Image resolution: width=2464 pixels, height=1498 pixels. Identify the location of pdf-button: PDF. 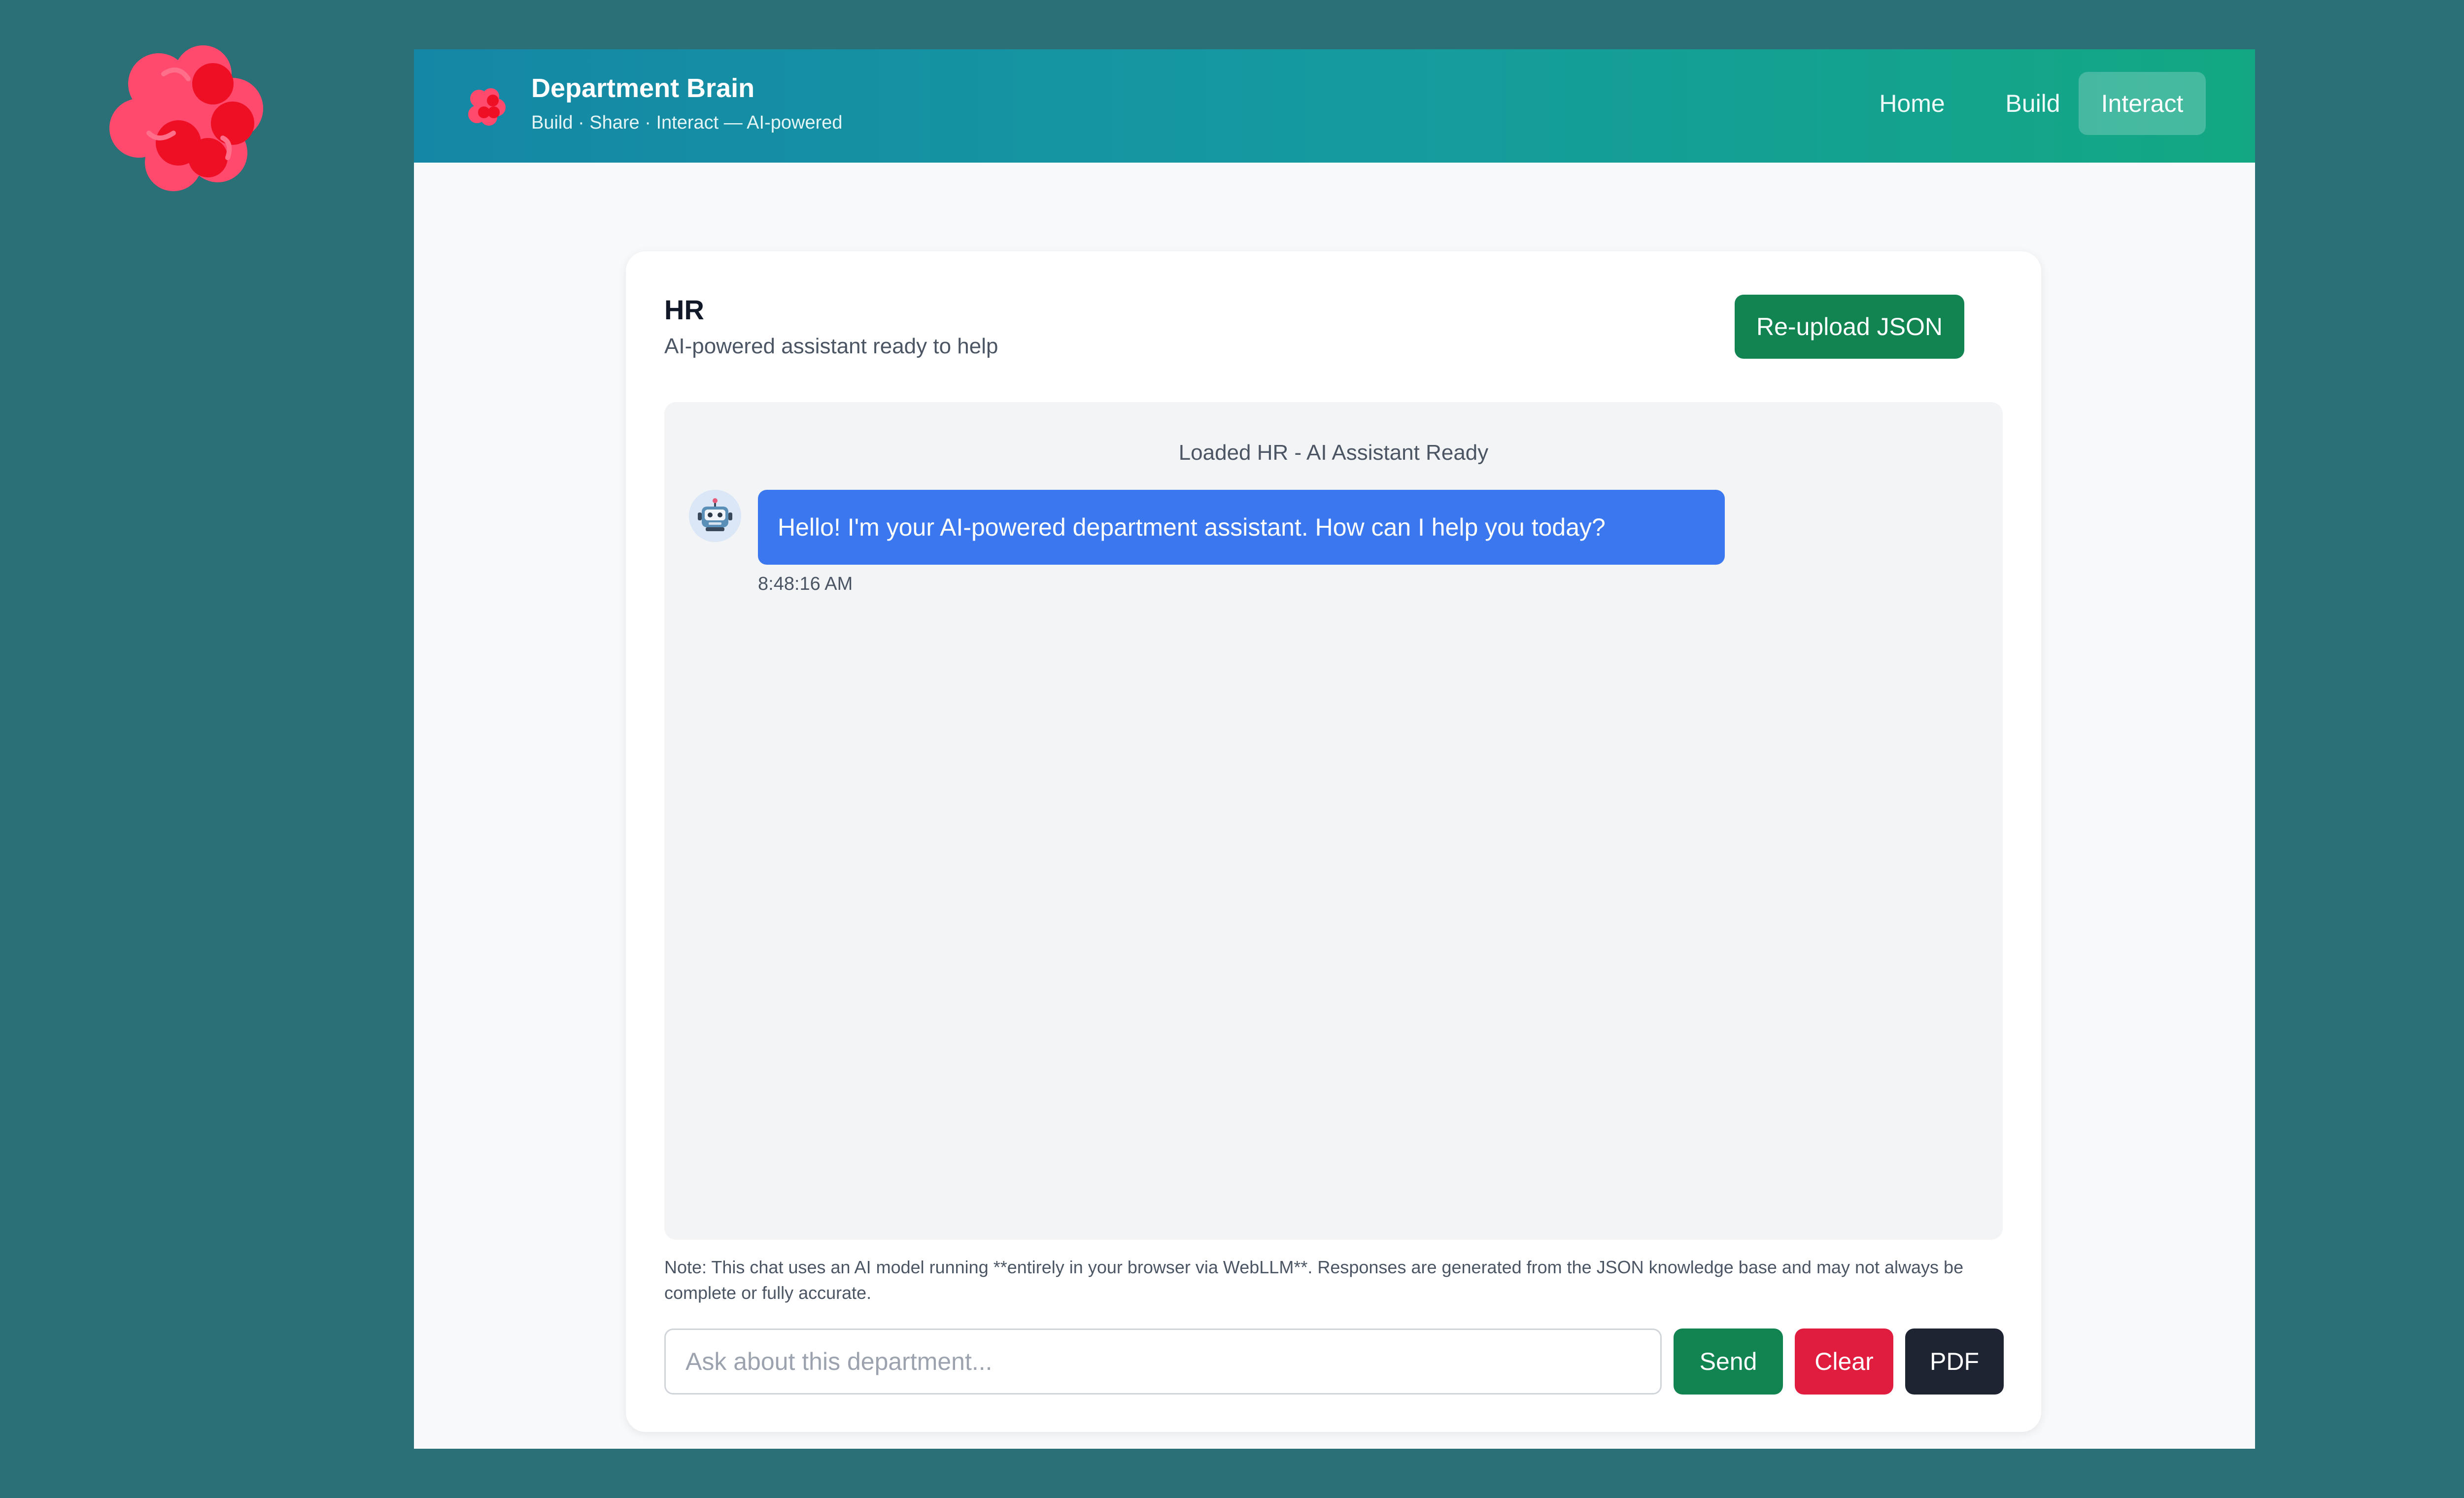
(1954, 1361).